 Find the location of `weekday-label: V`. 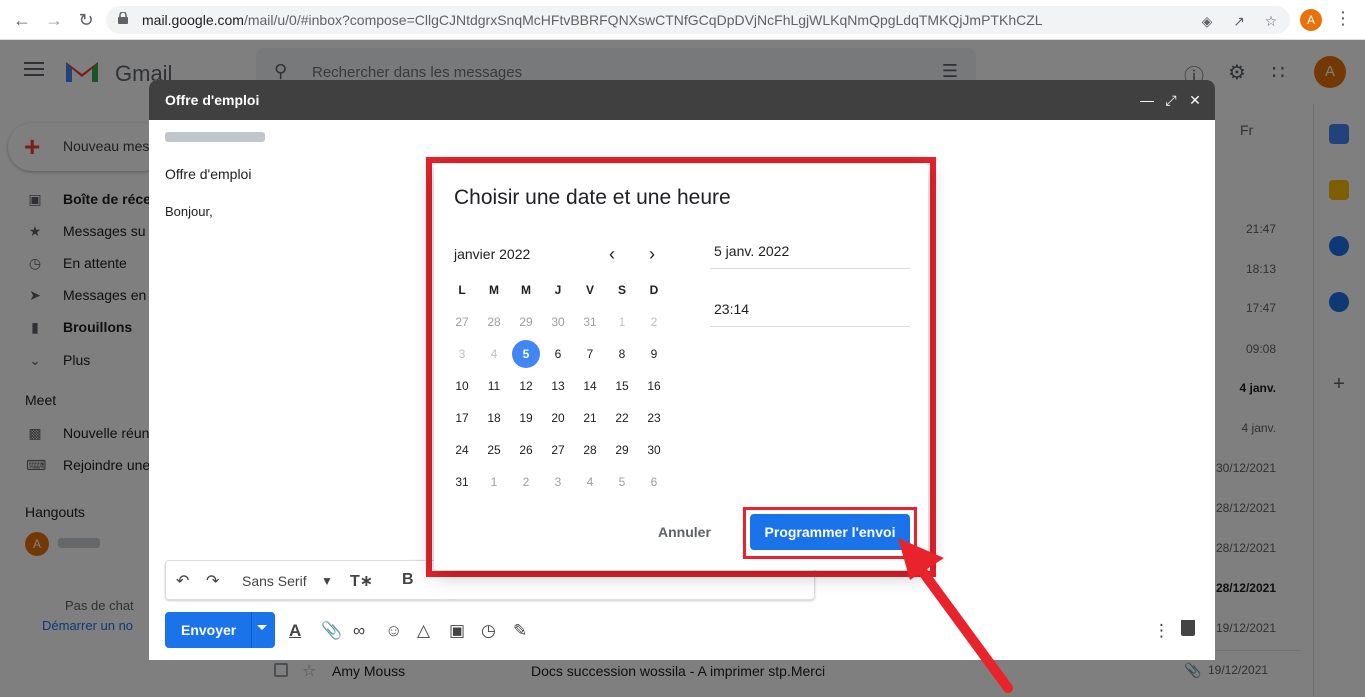

weekday-label: V is located at coordinates (589, 290).